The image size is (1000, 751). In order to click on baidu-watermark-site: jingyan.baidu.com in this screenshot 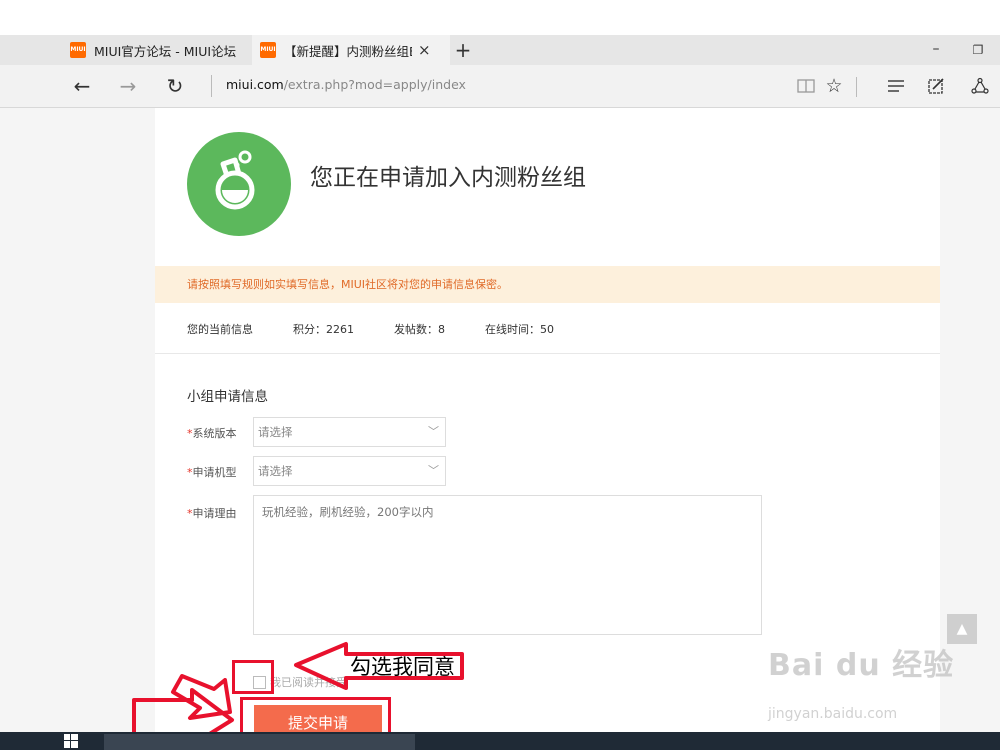, I will do `click(833, 714)`.